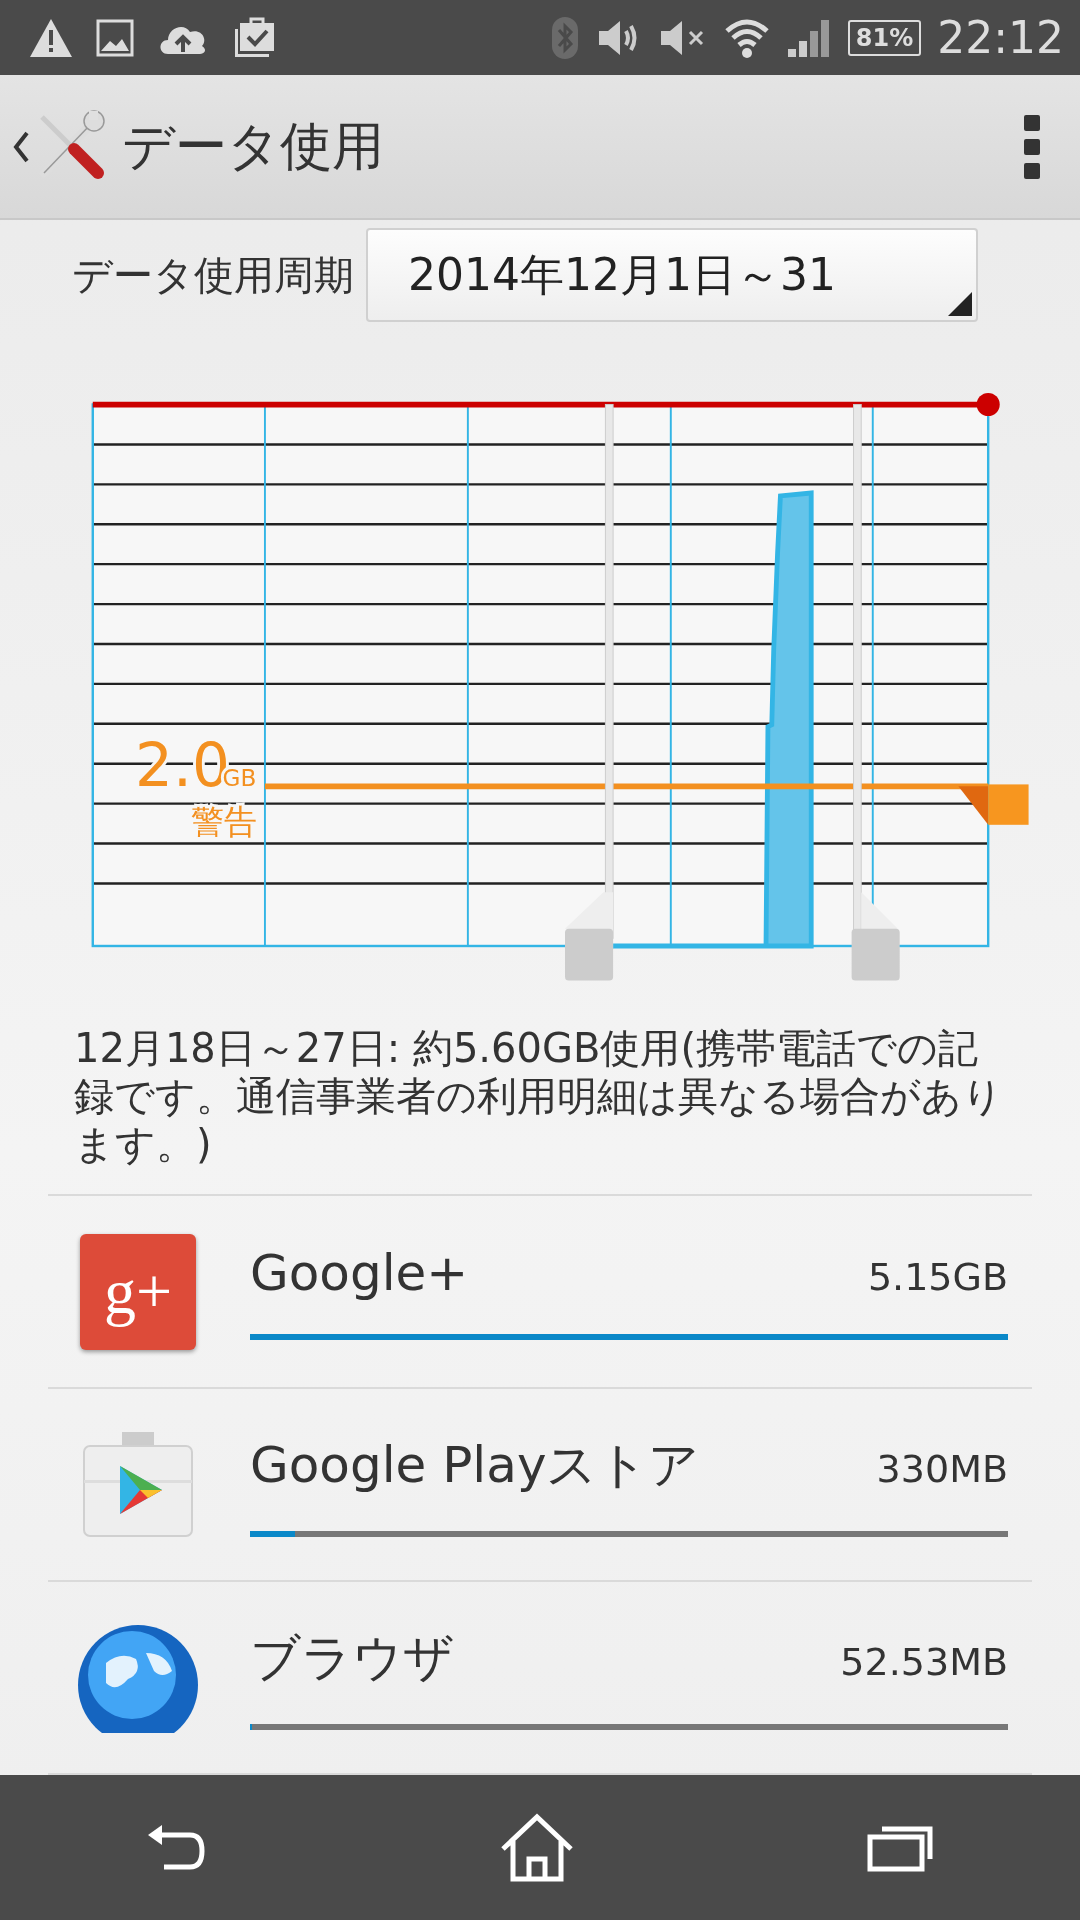 The height and width of the screenshot is (1920, 1080). I want to click on app-icon: g+, so click(138, 1291).